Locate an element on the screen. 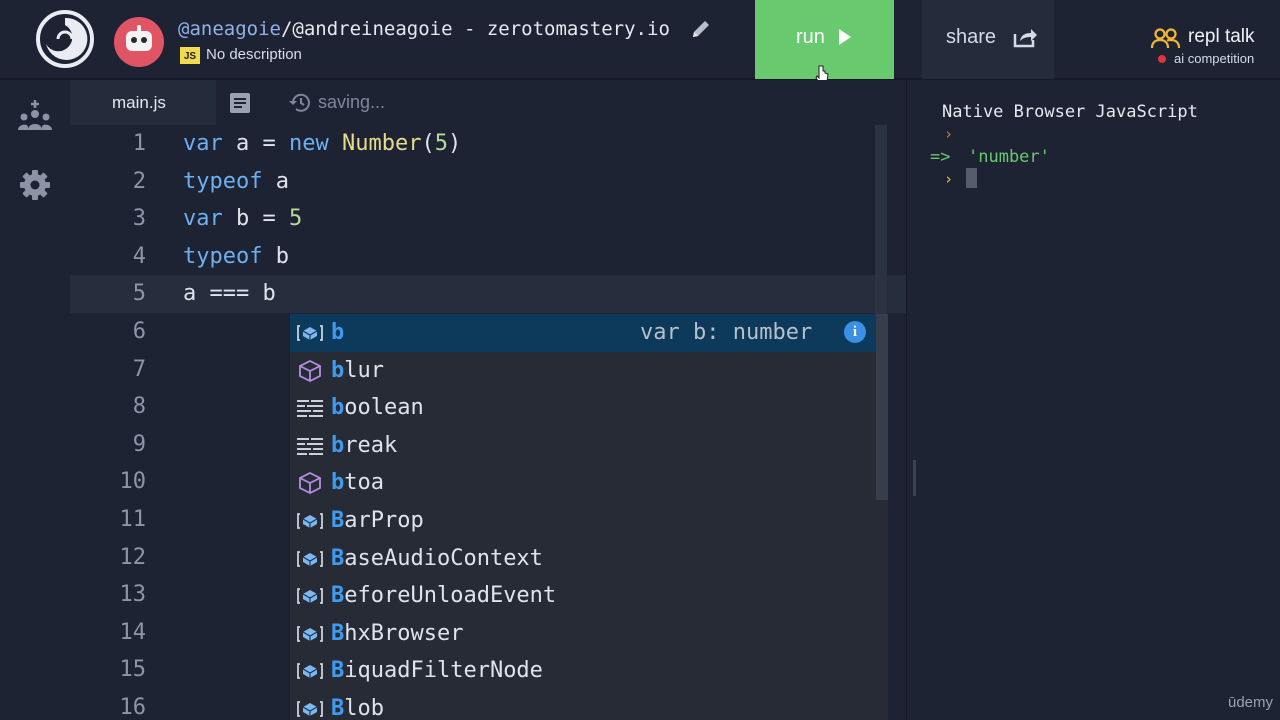 This screenshot has width=1280, height=720. console-result: 'number' is located at coordinates (1009, 157).